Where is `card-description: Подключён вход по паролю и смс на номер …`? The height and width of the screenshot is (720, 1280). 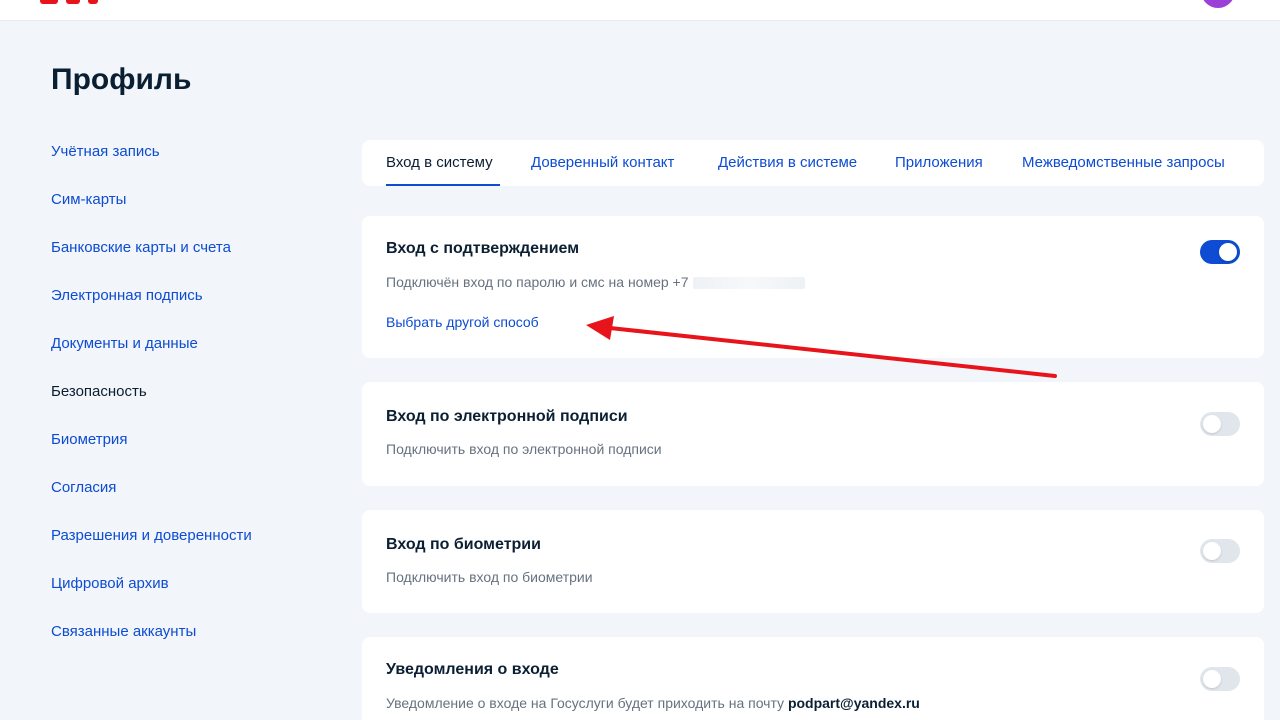
card-description: Подключён вход по паролю и смс на номер … is located at coordinates (595, 282).